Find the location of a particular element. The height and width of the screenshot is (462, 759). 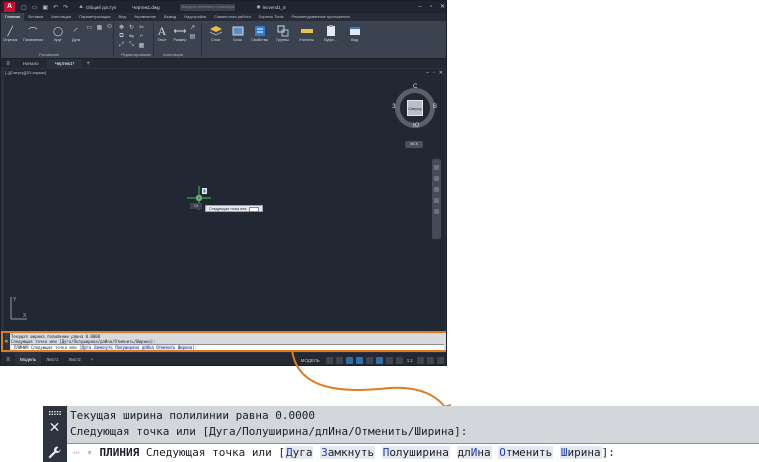

showmotion-icon is located at coordinates (436, 211).